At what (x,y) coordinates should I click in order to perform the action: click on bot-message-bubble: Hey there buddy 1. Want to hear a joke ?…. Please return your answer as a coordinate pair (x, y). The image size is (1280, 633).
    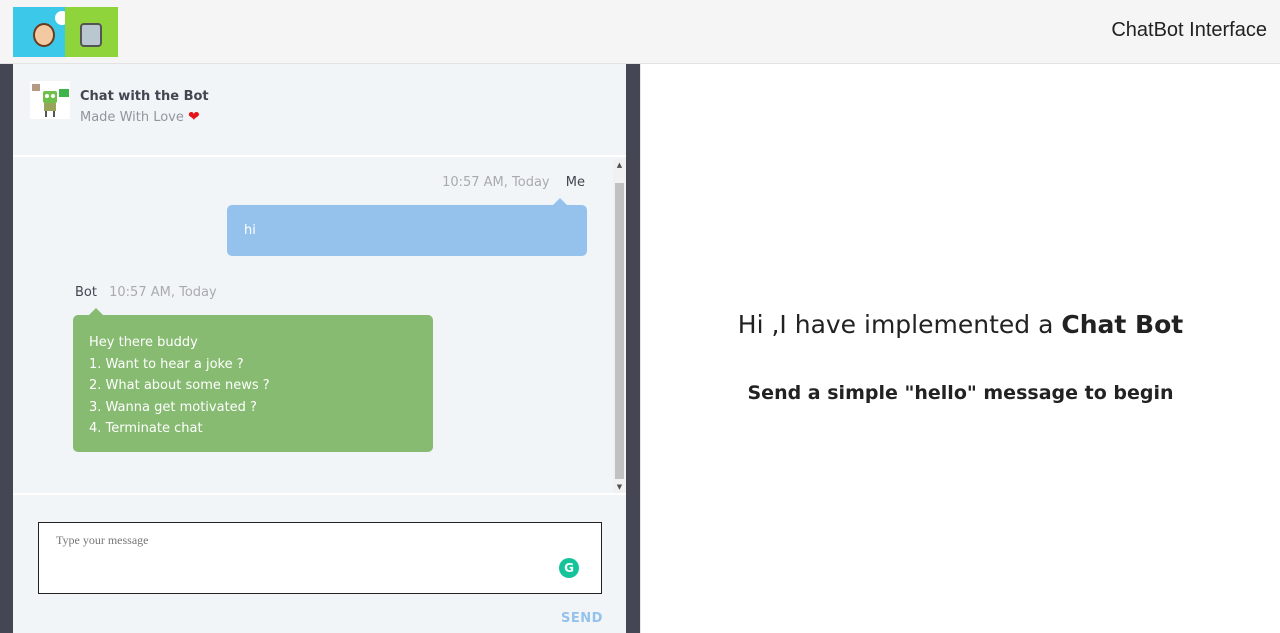
    Looking at the image, I should click on (253, 380).